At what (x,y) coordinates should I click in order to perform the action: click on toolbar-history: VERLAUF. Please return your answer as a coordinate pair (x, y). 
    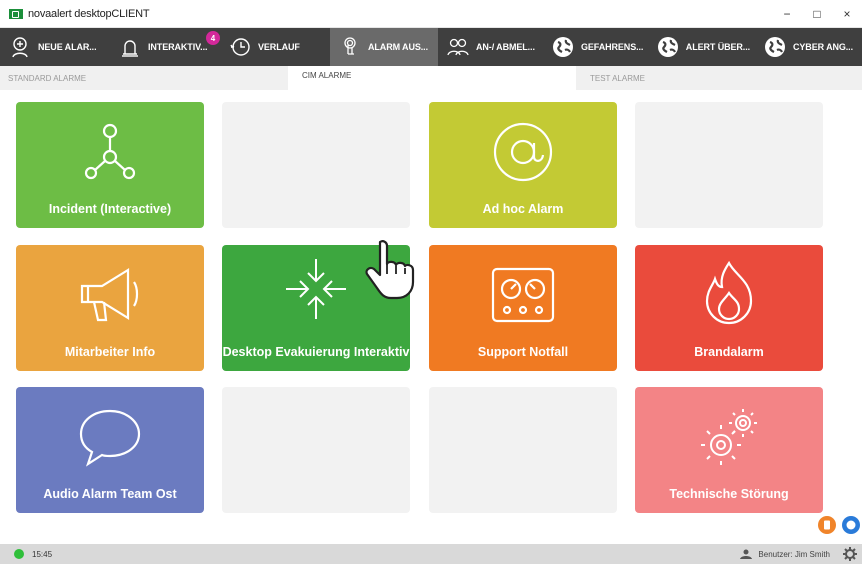
    Looking at the image, I should click on (275, 47).